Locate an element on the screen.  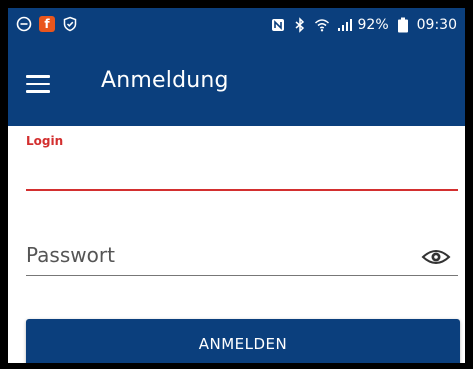
login-button: ANMELDEN is located at coordinates (243, 341).